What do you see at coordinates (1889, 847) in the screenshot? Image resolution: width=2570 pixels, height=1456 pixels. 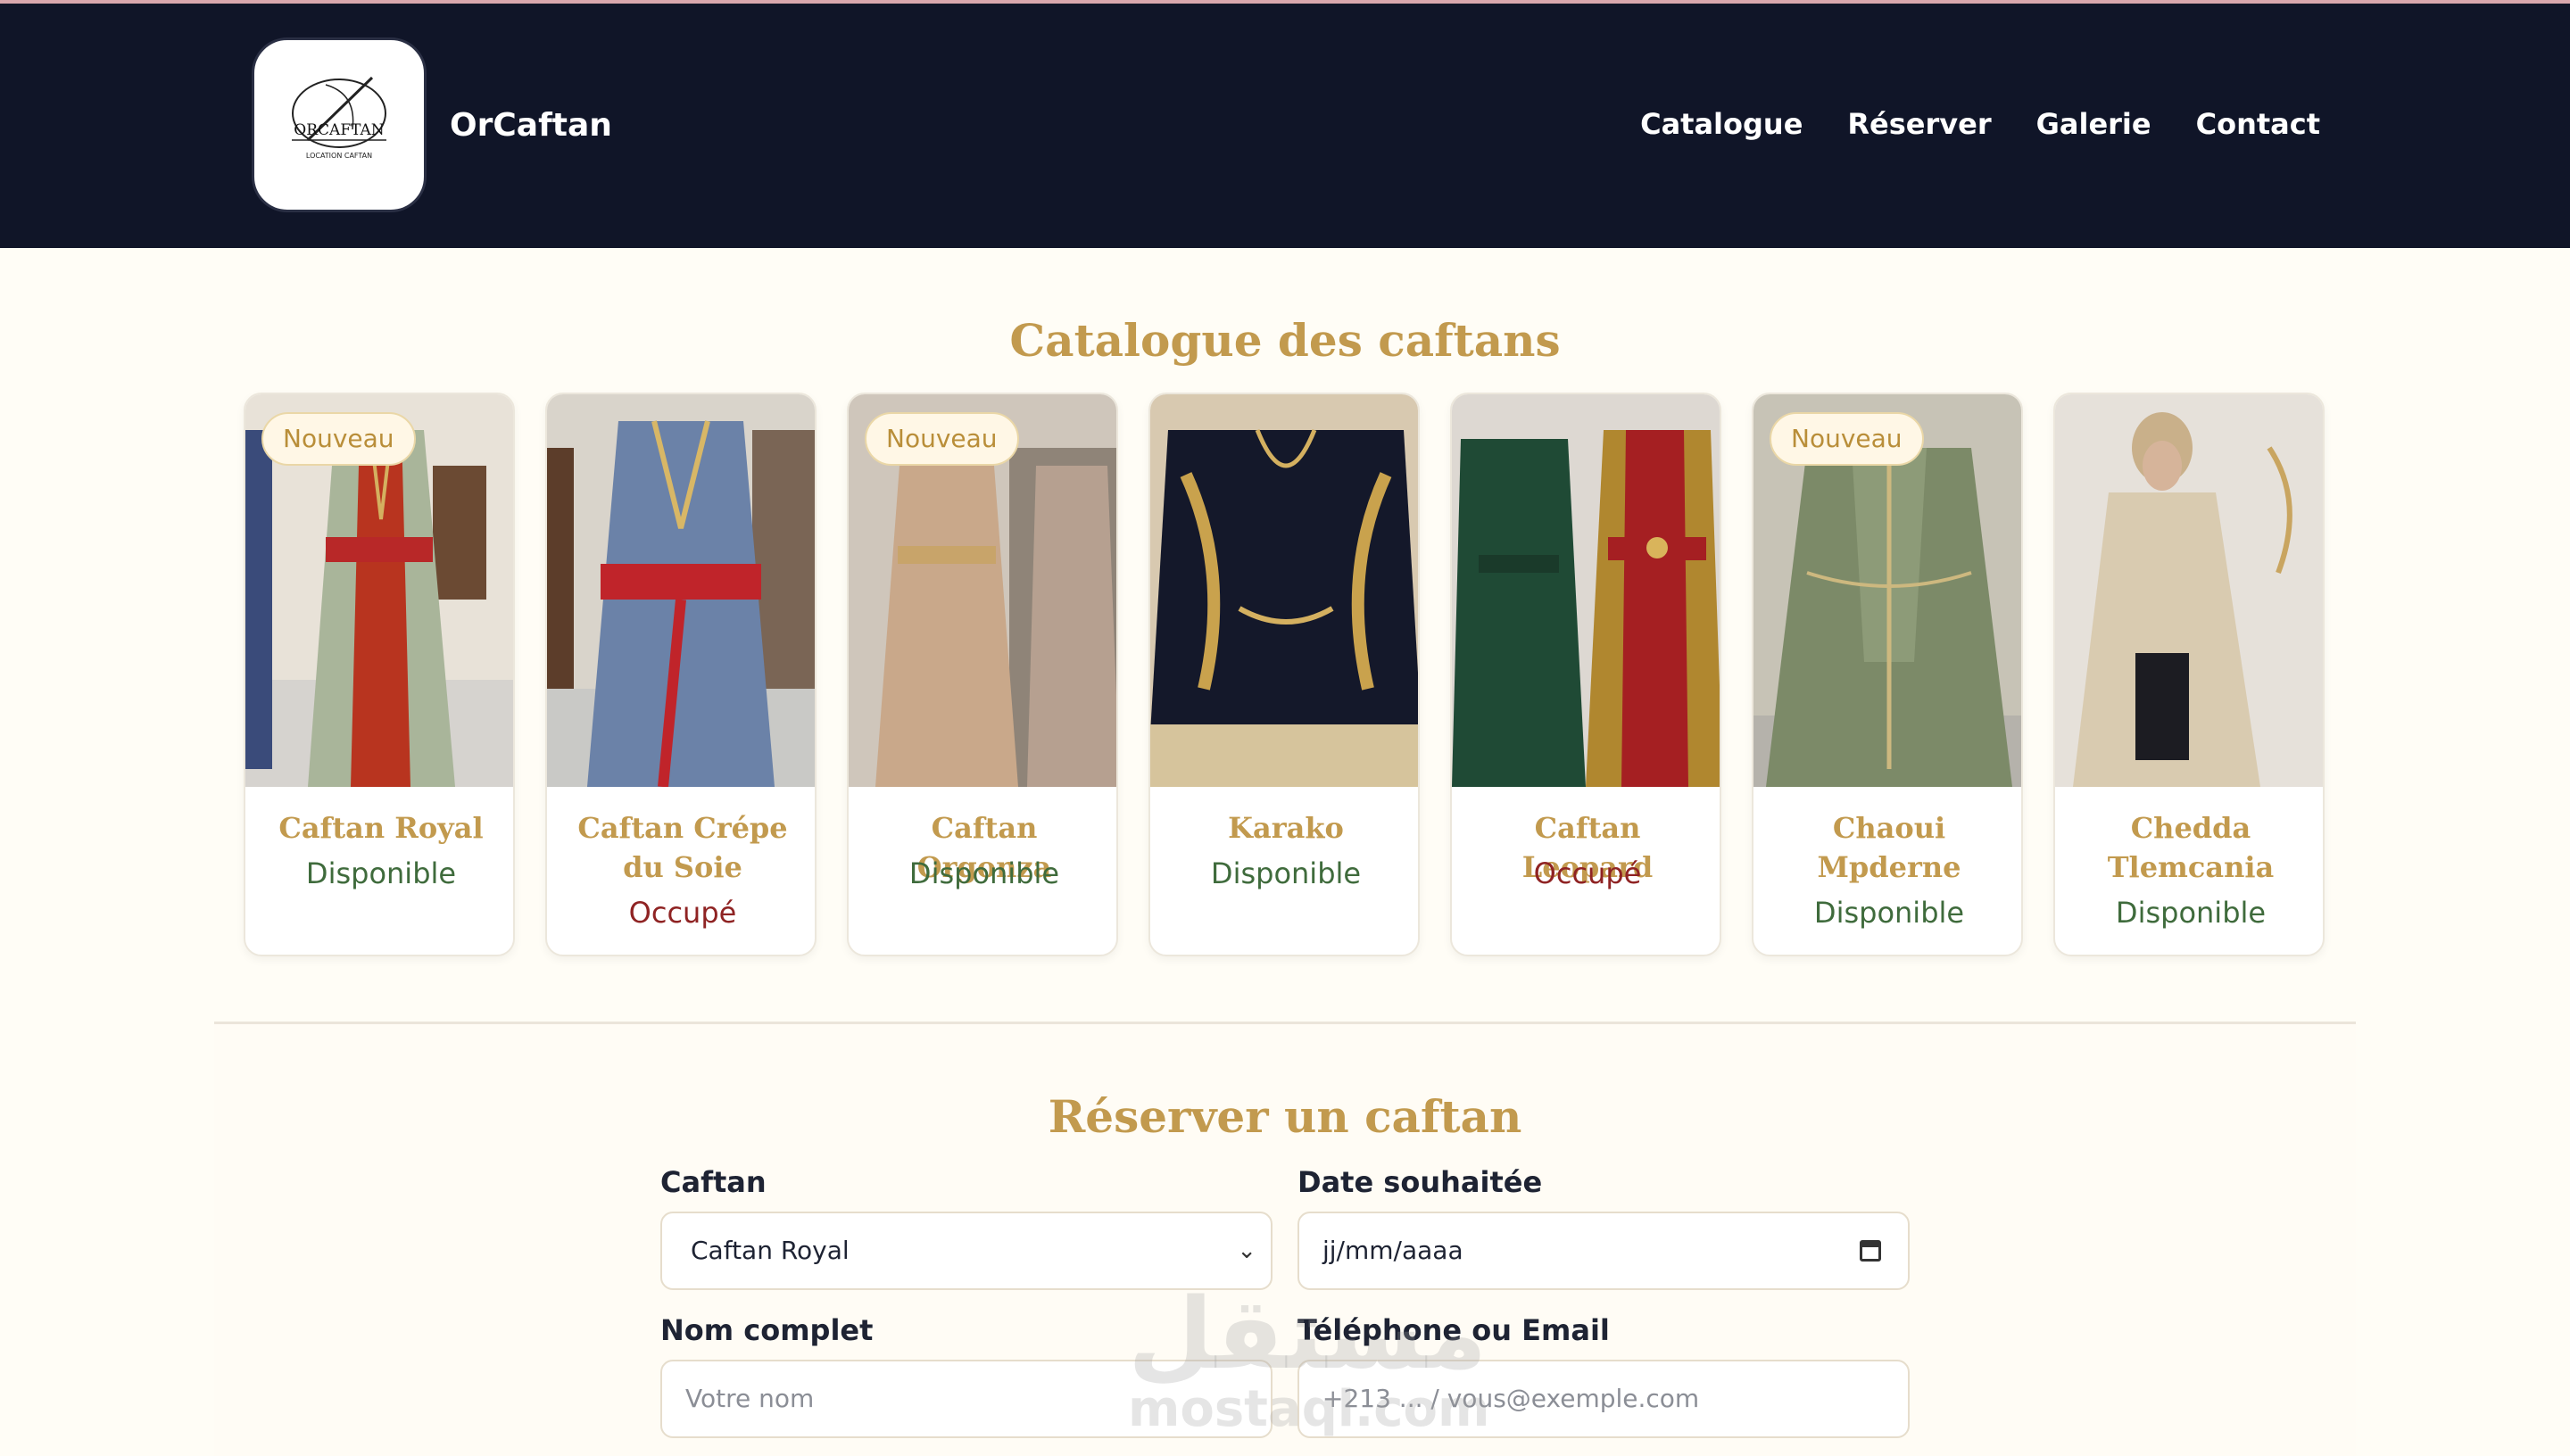 I see `caftan-name: Chaoui Mpderne` at bounding box center [1889, 847].